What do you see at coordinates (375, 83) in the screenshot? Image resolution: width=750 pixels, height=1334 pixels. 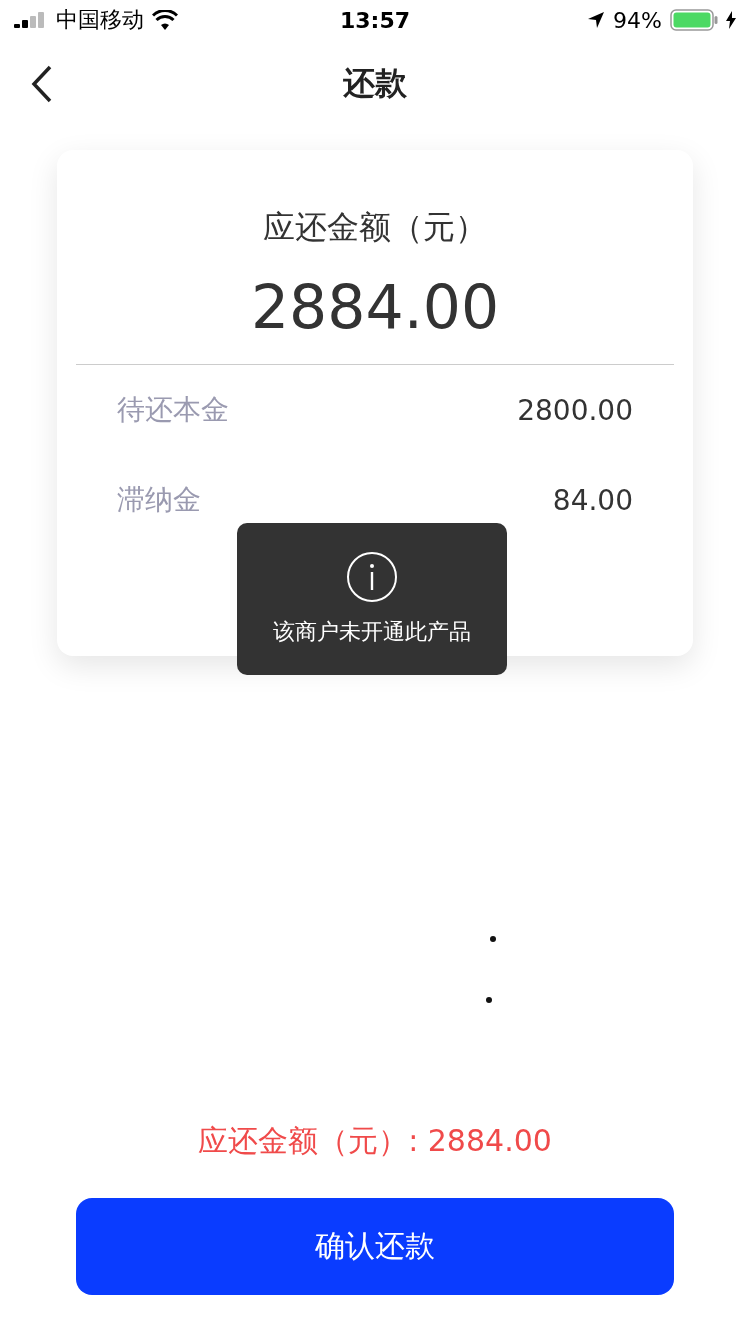 I see `page-title: 还款` at bounding box center [375, 83].